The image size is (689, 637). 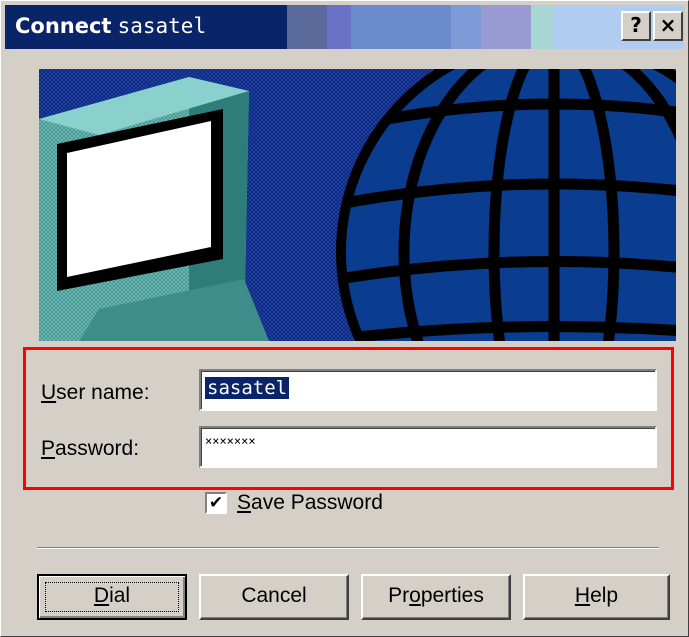 What do you see at coordinates (162, 26) in the screenshot?
I see `title-connection-name: sasatel` at bounding box center [162, 26].